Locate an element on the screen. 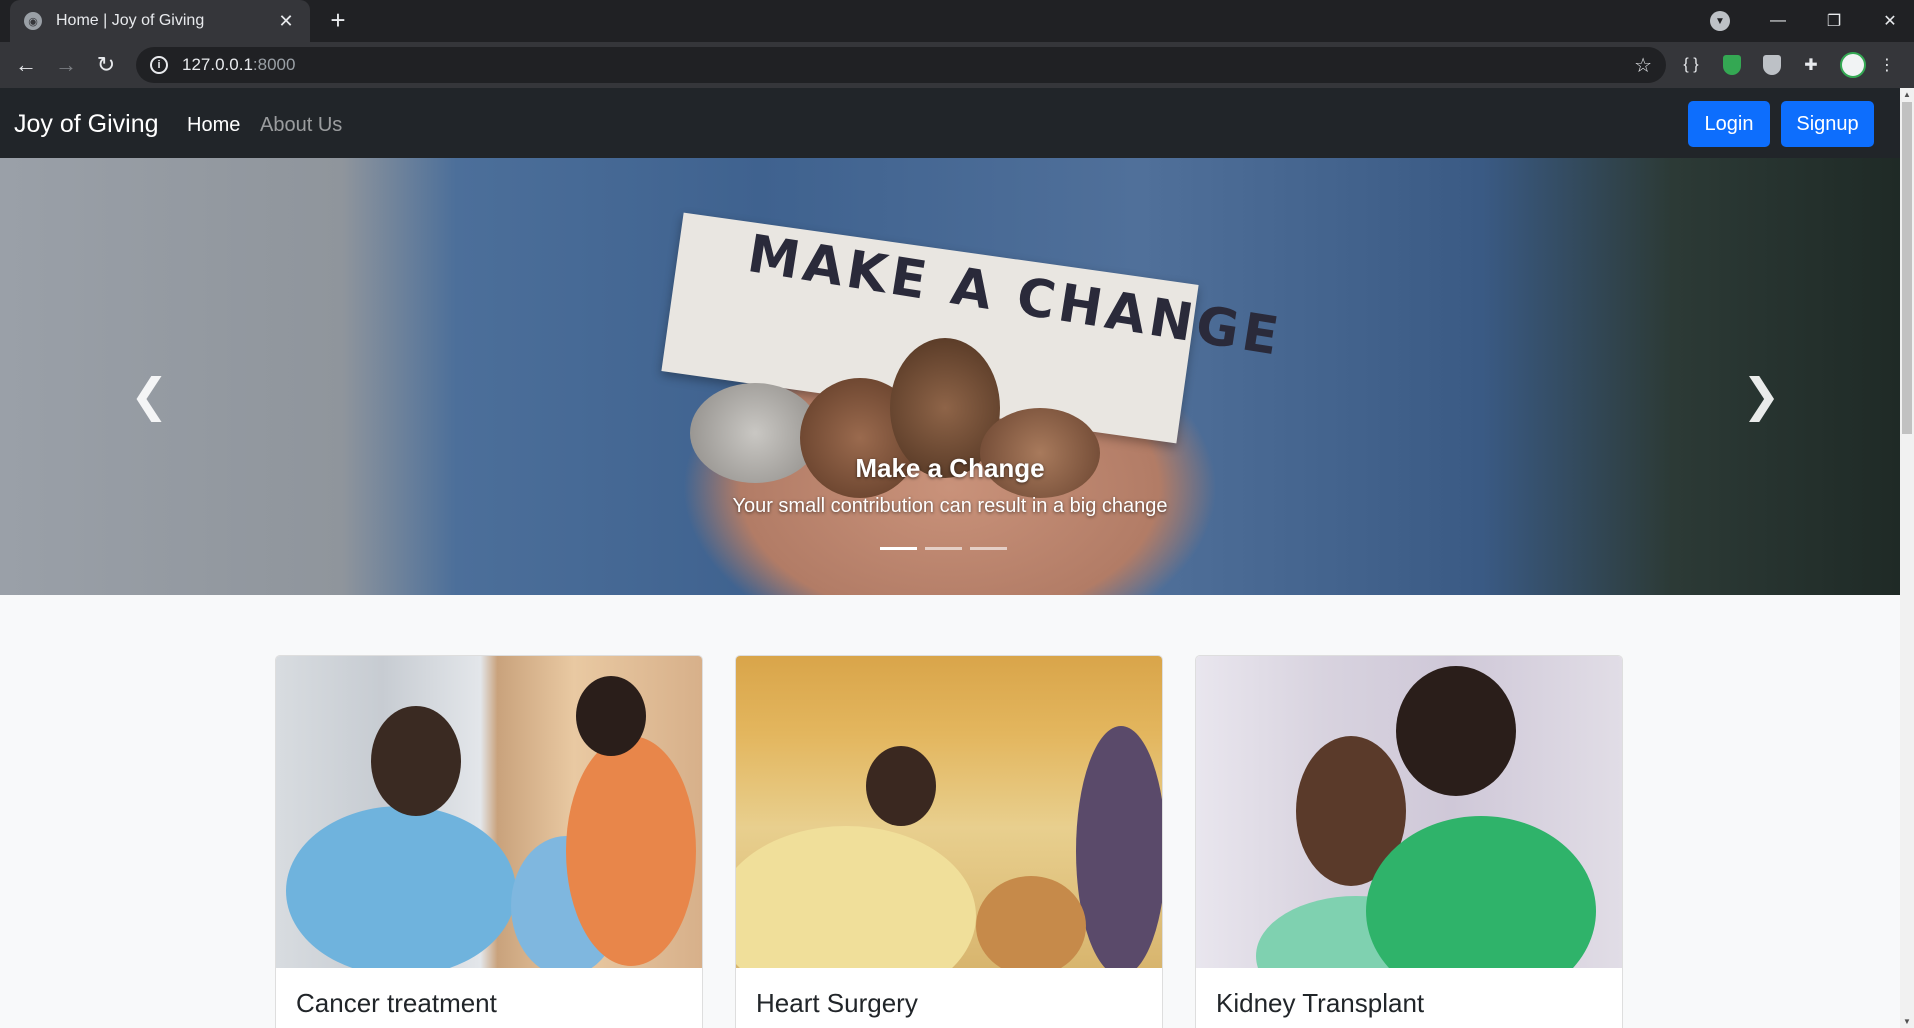 Image resolution: width=1914 pixels, height=1028 pixels. site-navbar: Joy of Giving Home About Us Login Signup is located at coordinates (950, 123).